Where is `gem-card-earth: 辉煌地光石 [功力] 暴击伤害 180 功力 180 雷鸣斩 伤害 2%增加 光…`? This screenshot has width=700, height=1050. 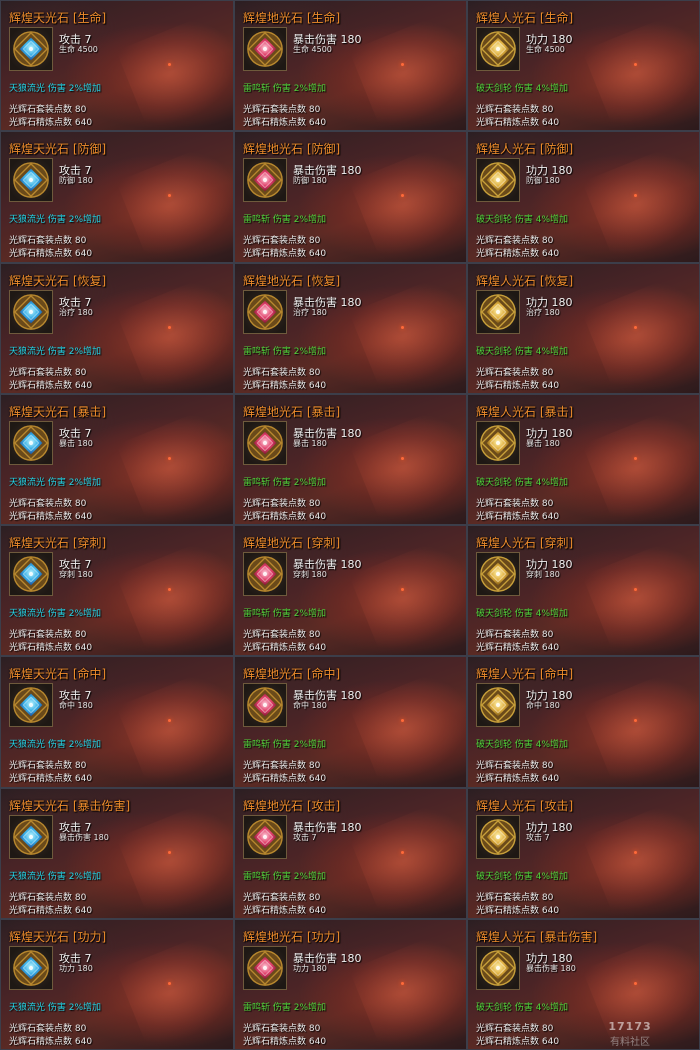
gem-card-earth: 辉煌地光石 [功力] 暴击伤害 180 功力 180 雷鸣斩 伤害 2%增加 光… is located at coordinates (350, 984).